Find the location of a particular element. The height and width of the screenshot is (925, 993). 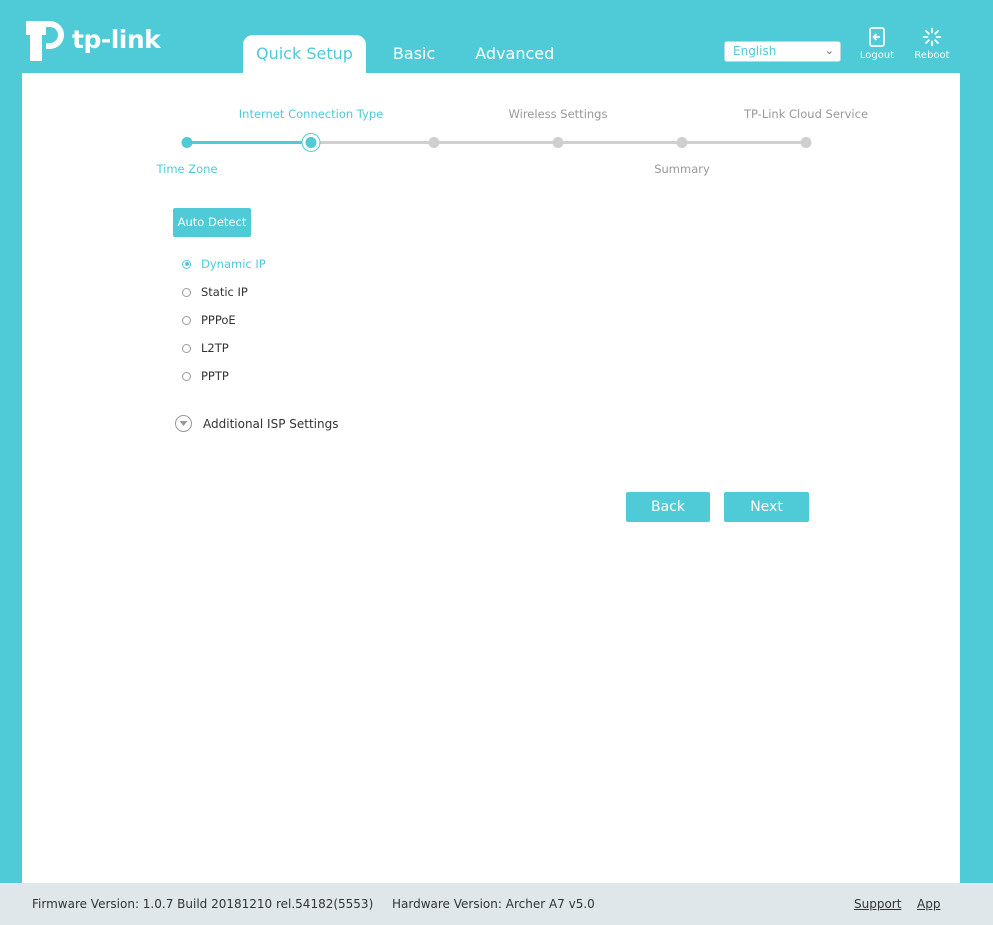

chevron-down-circle-icon is located at coordinates (183, 423).